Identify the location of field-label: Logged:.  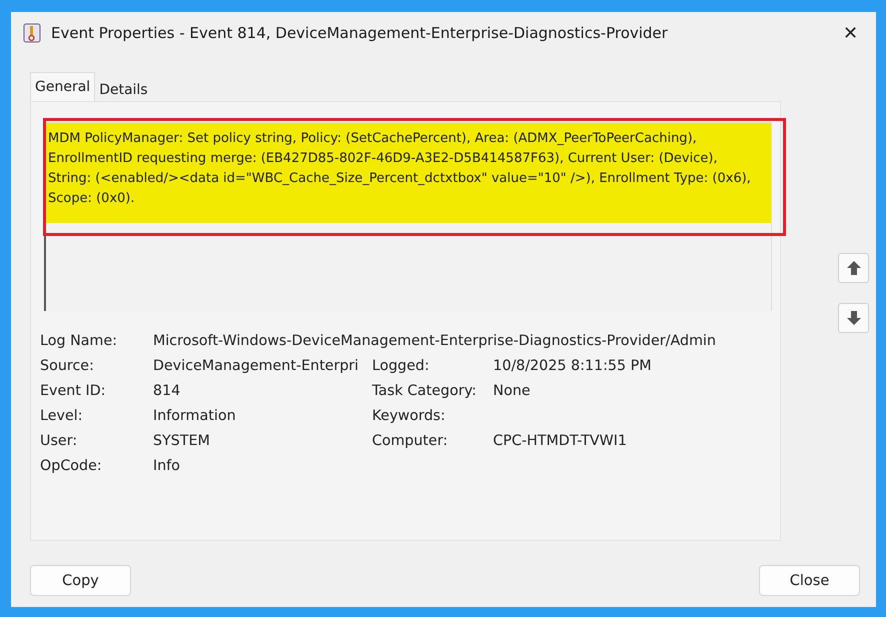
(401, 366).